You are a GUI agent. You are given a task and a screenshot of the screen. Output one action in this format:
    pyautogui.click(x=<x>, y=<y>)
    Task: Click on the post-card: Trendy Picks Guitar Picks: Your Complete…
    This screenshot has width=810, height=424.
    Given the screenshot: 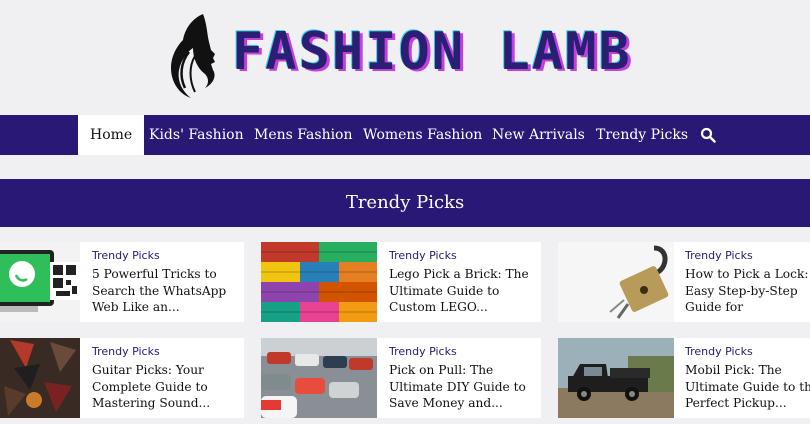 What is the action you would take?
    pyautogui.click(x=122, y=378)
    